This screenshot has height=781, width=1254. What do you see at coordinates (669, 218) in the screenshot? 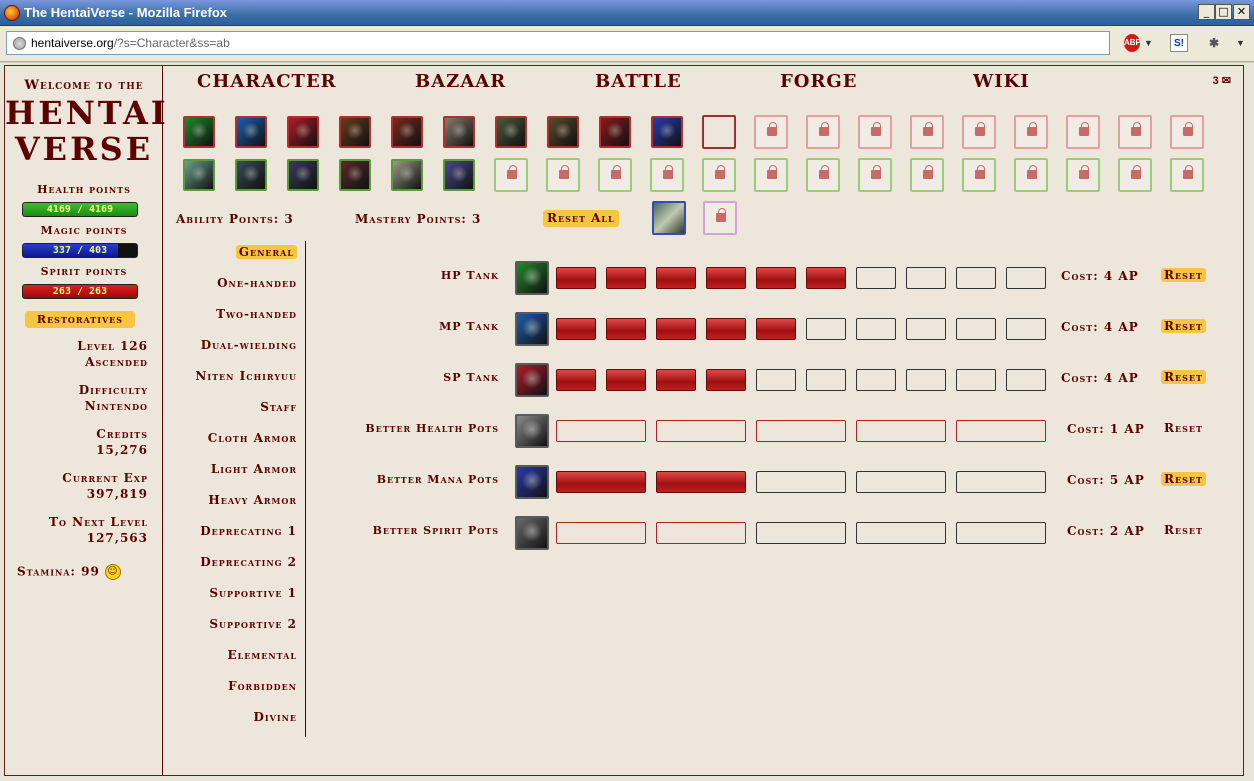
I see `equipped-ability-slot` at bounding box center [669, 218].